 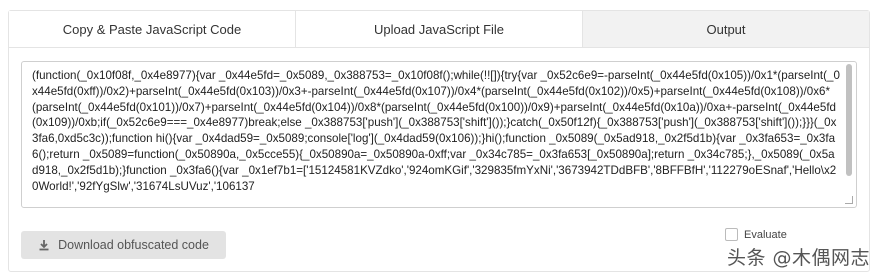 What do you see at coordinates (849, 120) in the screenshot?
I see `scrollbar-thumb` at bounding box center [849, 120].